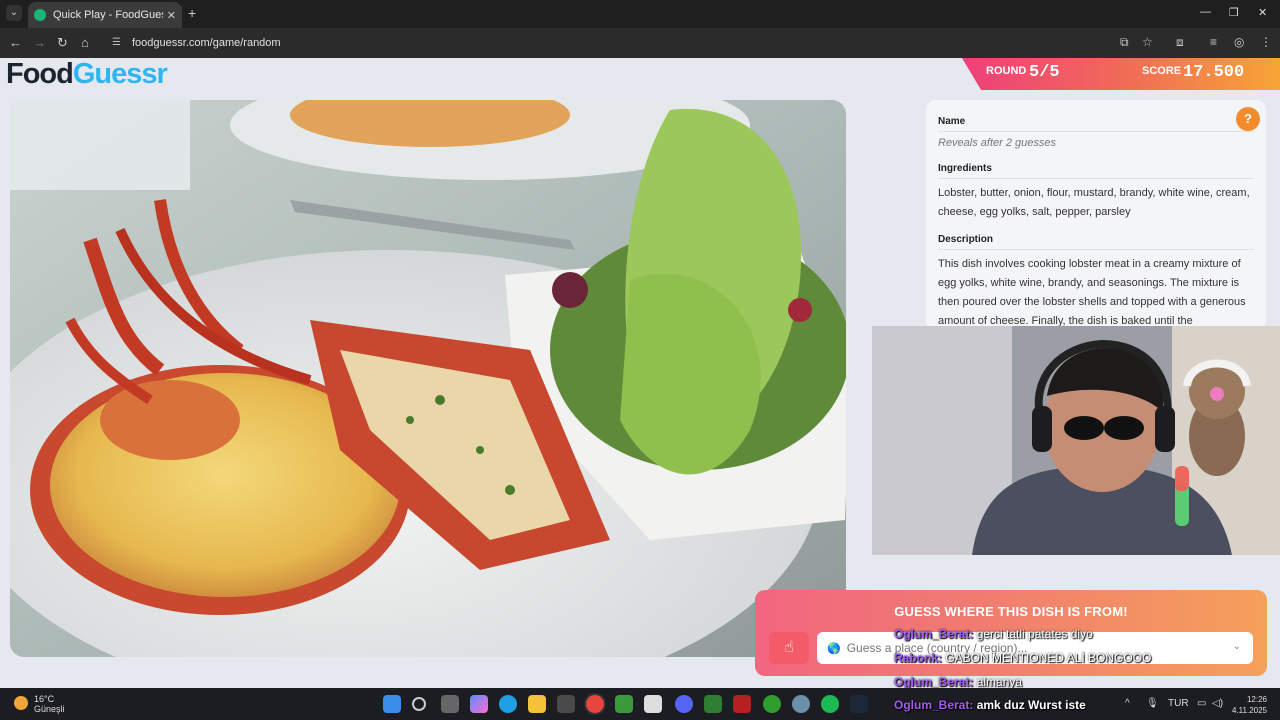 The image size is (1280, 720). I want to click on start-icon, so click(392, 704).